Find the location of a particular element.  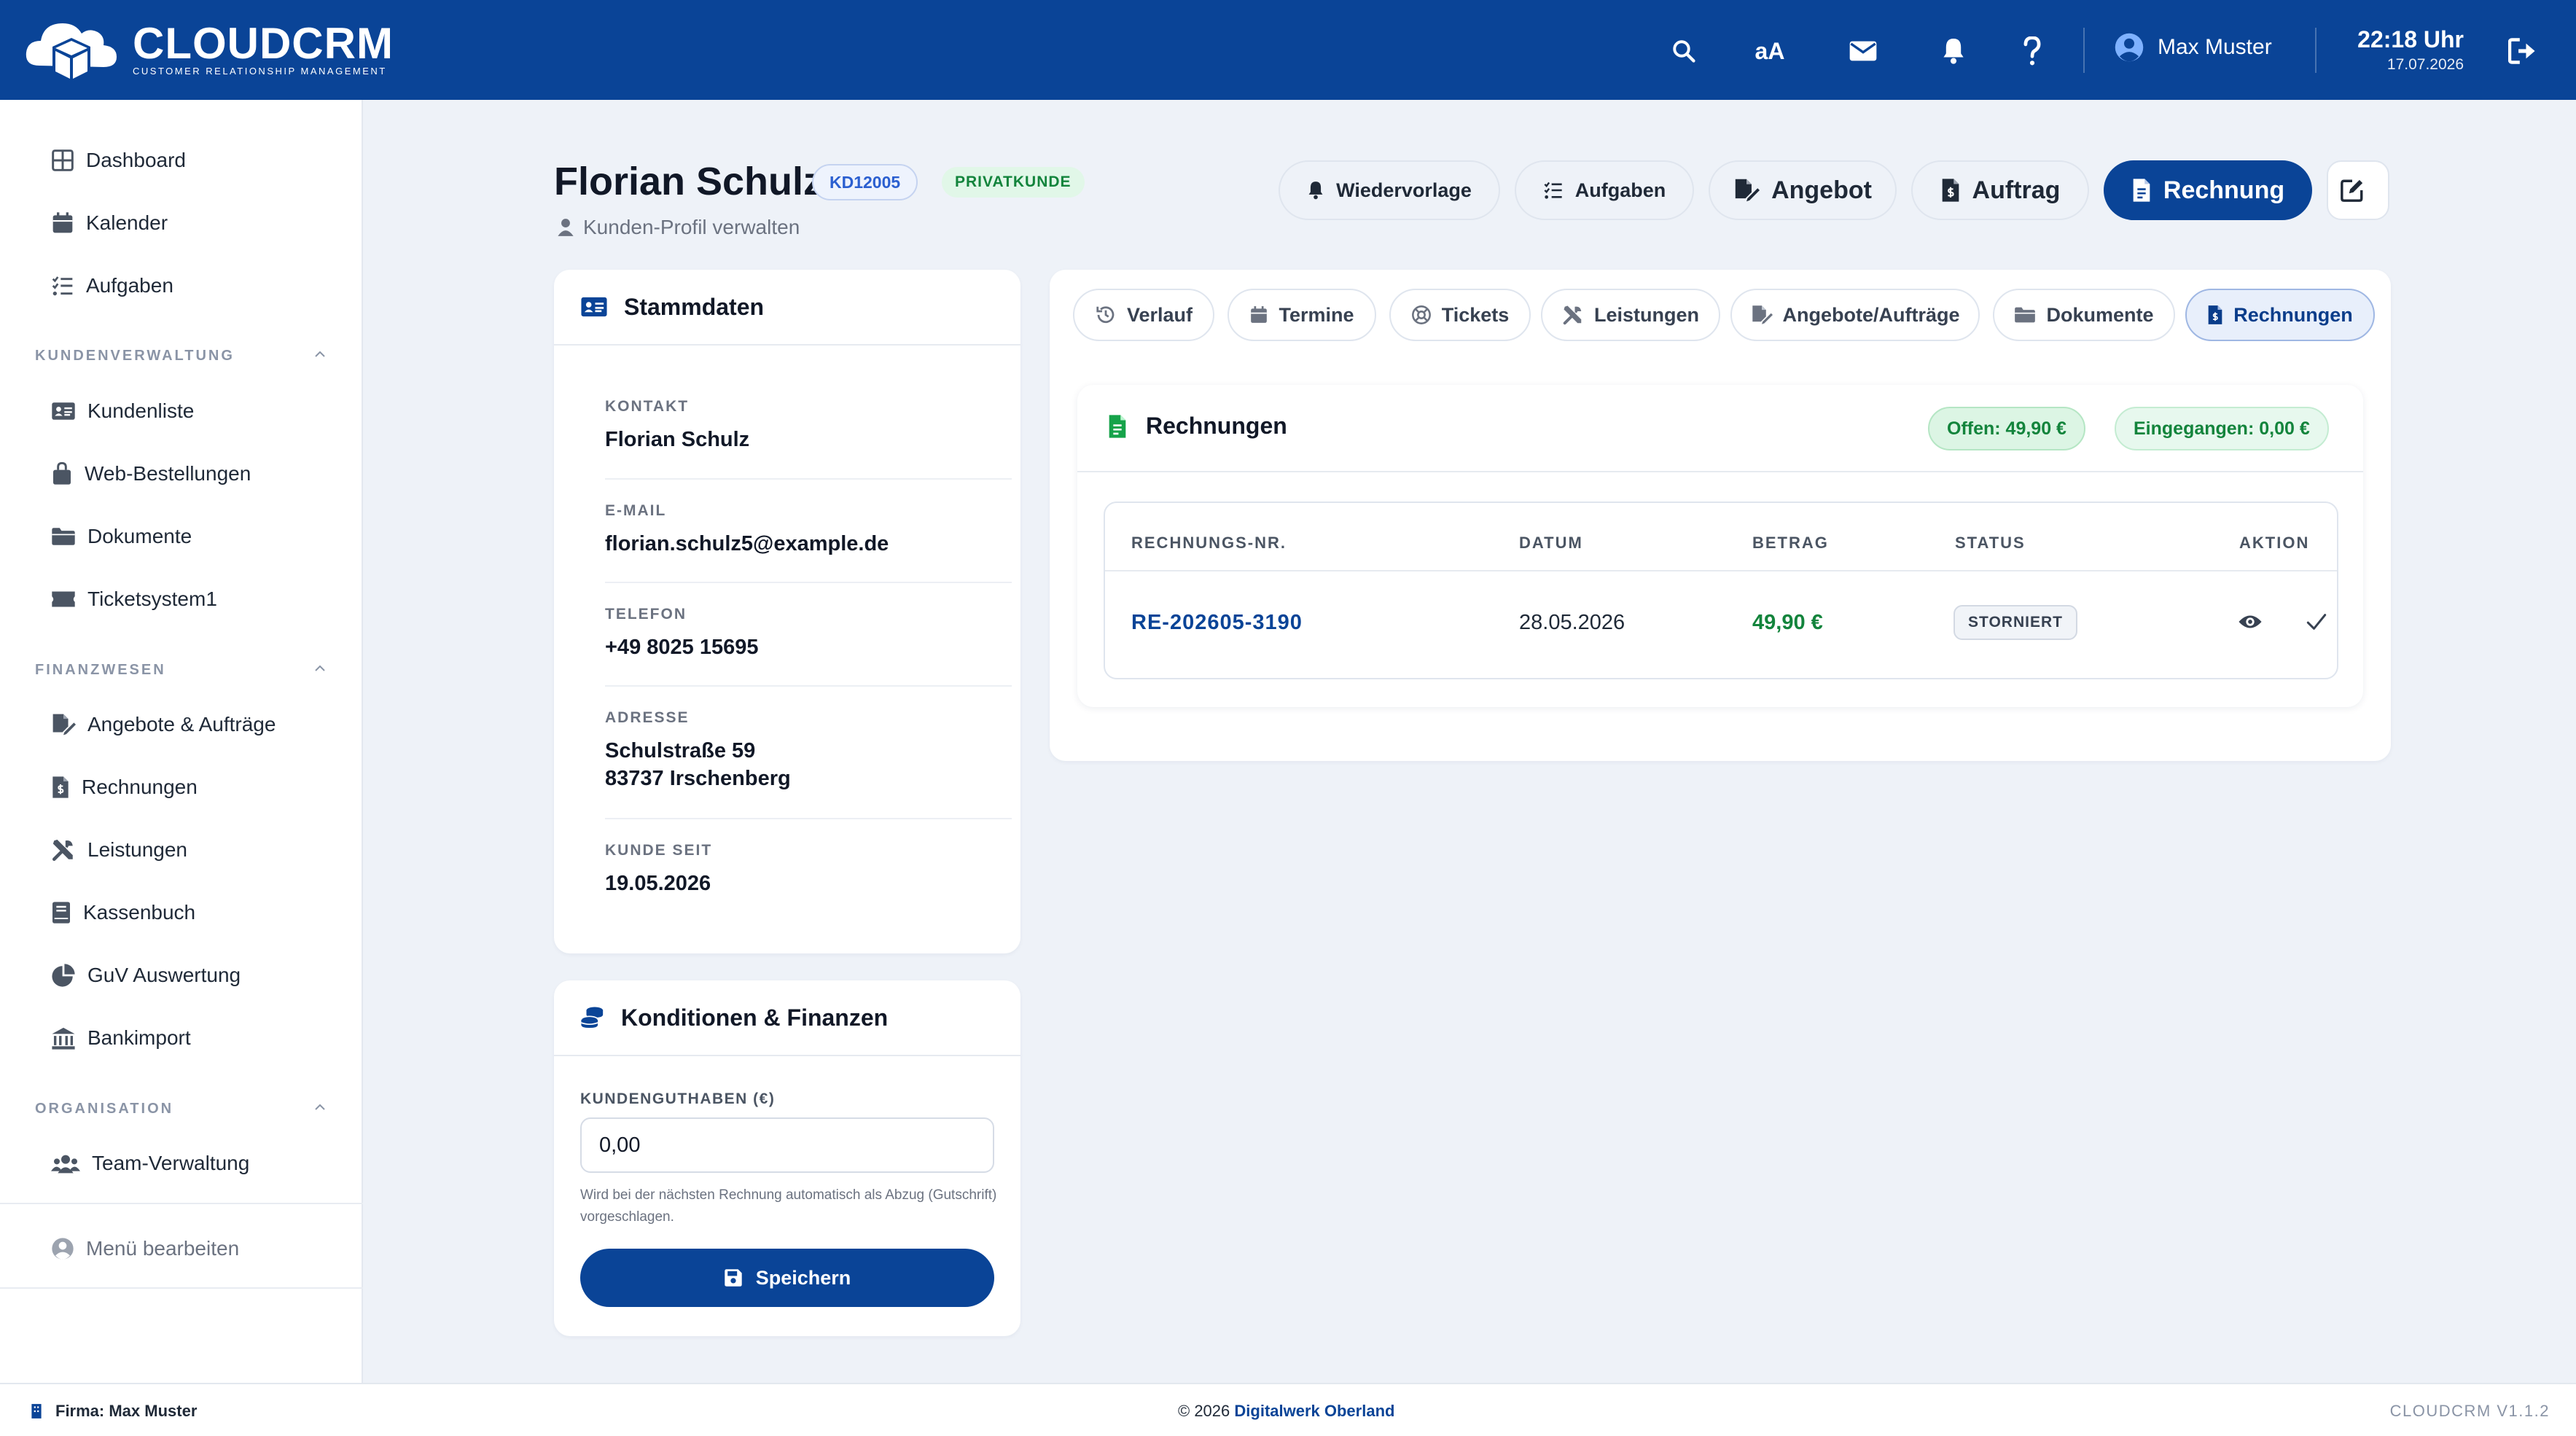

sidebar-item-label: Web-Bestellungen is located at coordinates (168, 473).